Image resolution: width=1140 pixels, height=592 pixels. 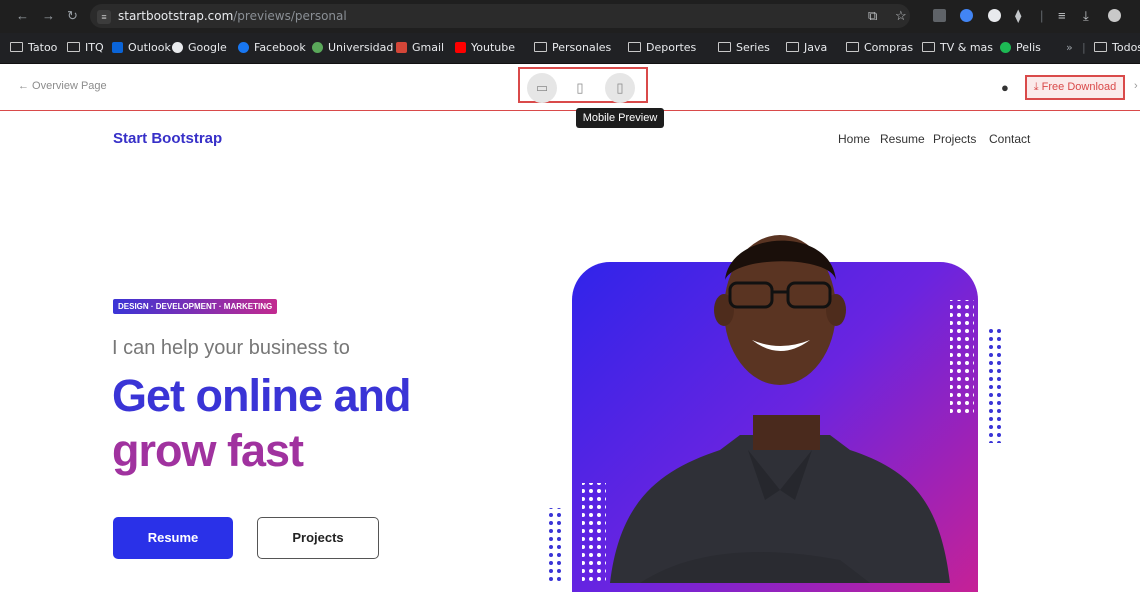 What do you see at coordinates (352, 47) in the screenshot?
I see `bookmark-item: Universidad` at bounding box center [352, 47].